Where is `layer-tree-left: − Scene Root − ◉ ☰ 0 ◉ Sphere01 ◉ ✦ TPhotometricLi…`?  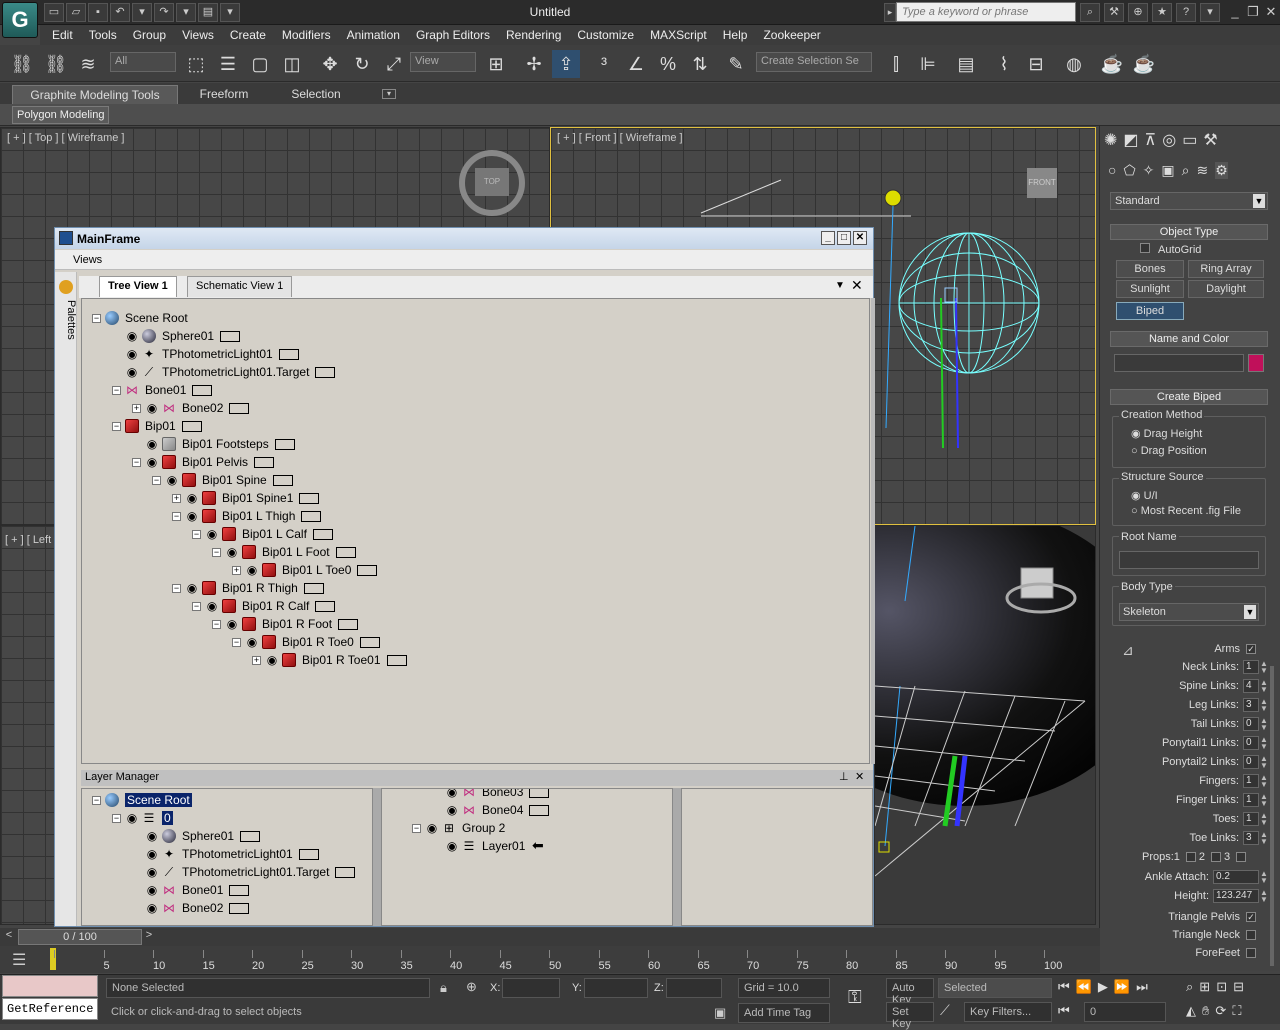
layer-tree-left: − Scene Root − ◉ ☰ 0 ◉ Sphere01 ◉ ✦ TPhotometricLi… is located at coordinates (227, 857).